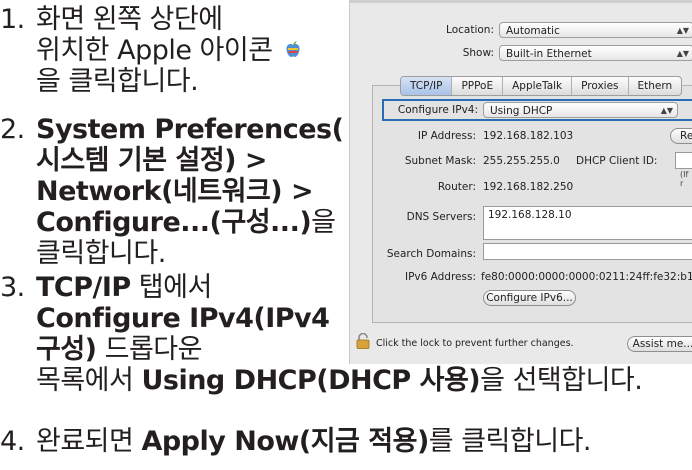 Image resolution: width=692 pixels, height=470 pixels. What do you see at coordinates (89, 441) in the screenshot?
I see `step-4-start: 완료되면` at bounding box center [89, 441].